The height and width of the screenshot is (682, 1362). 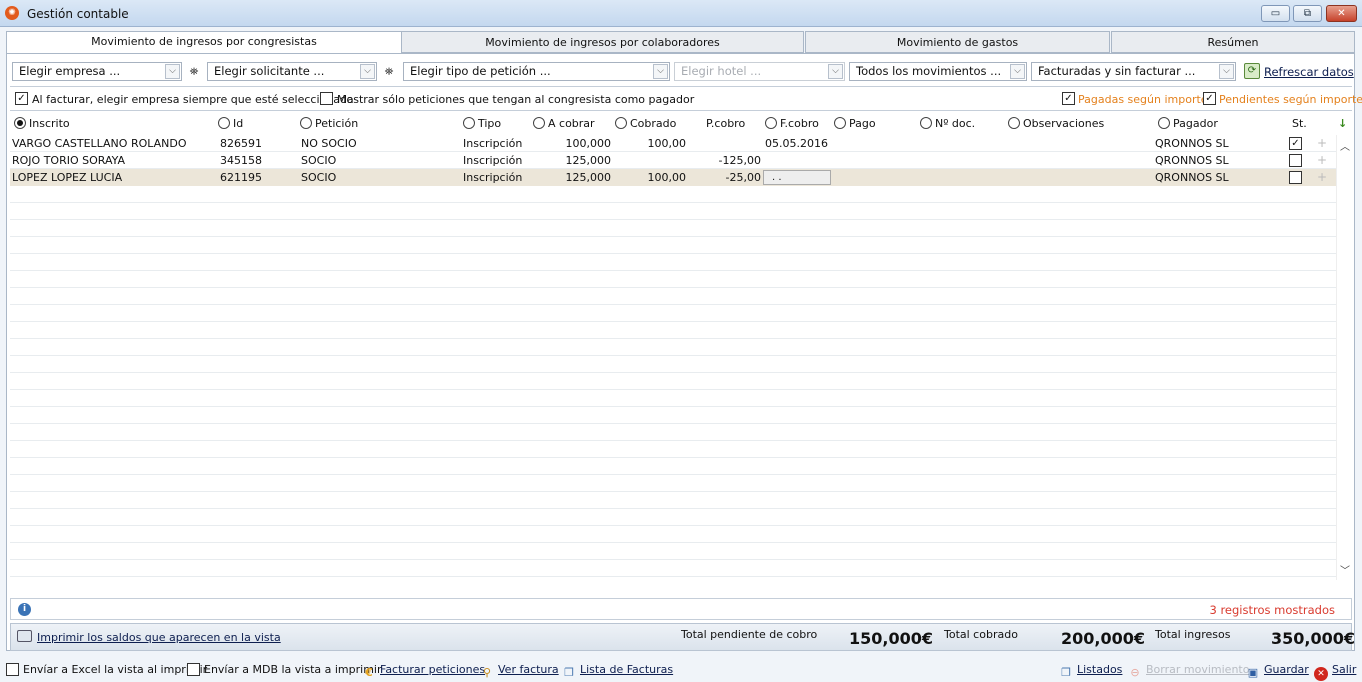 What do you see at coordinates (588, 143) in the screenshot?
I see `cell-a-cobrar: 100,000` at bounding box center [588, 143].